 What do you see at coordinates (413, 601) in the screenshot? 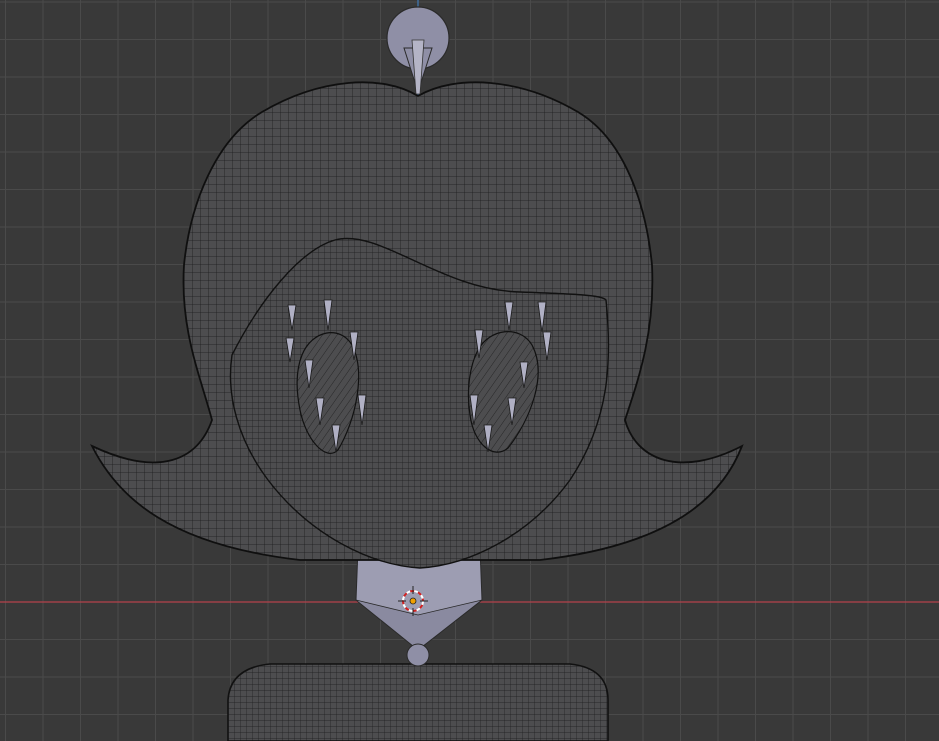
I see `origin-point` at bounding box center [413, 601].